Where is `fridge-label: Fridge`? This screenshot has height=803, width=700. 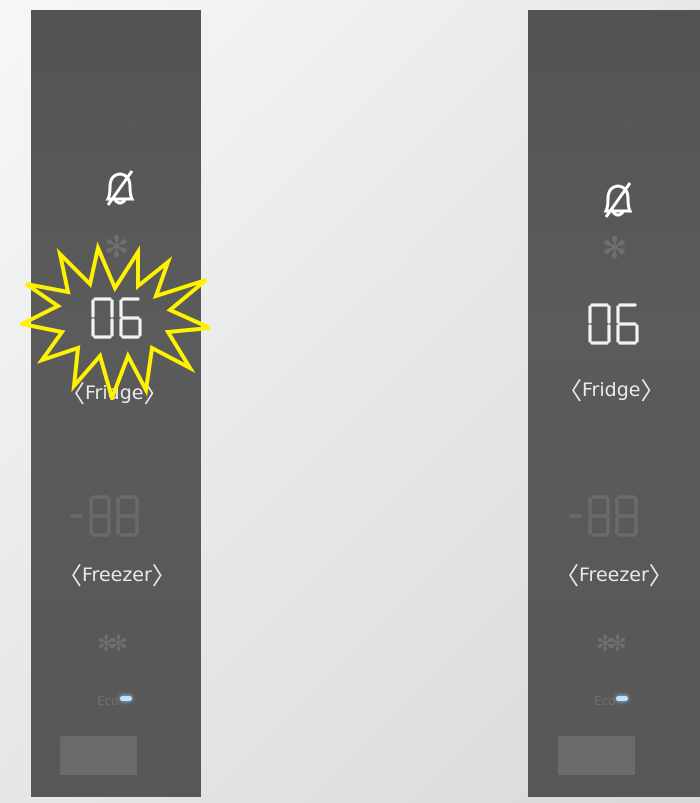 fridge-label: Fridge is located at coordinates (611, 390).